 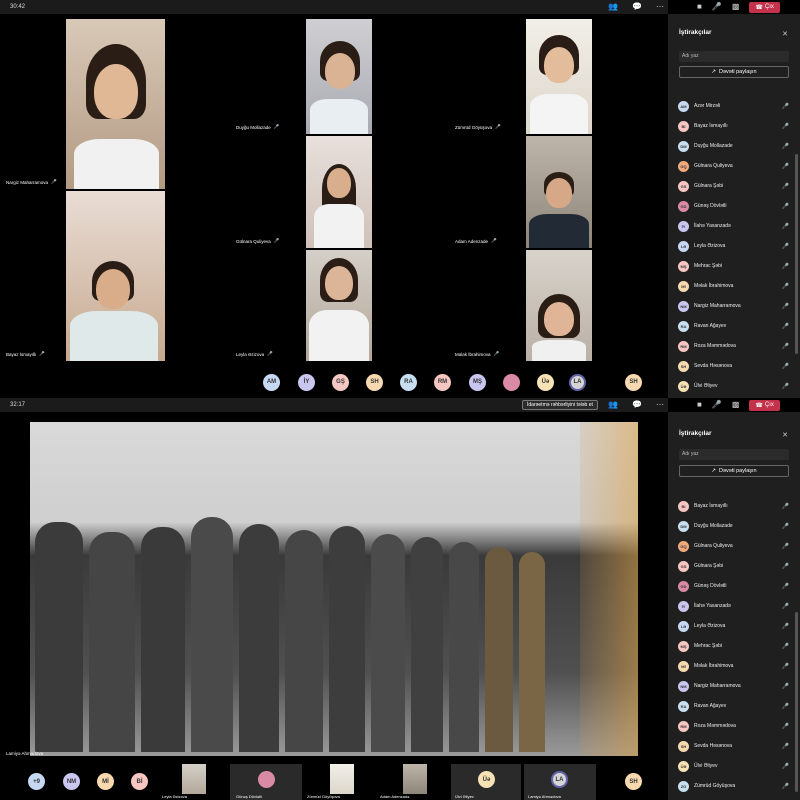 What do you see at coordinates (558, 75) in the screenshot?
I see `video-tile: Zümrüd Göyüşova 🎤` at bounding box center [558, 75].